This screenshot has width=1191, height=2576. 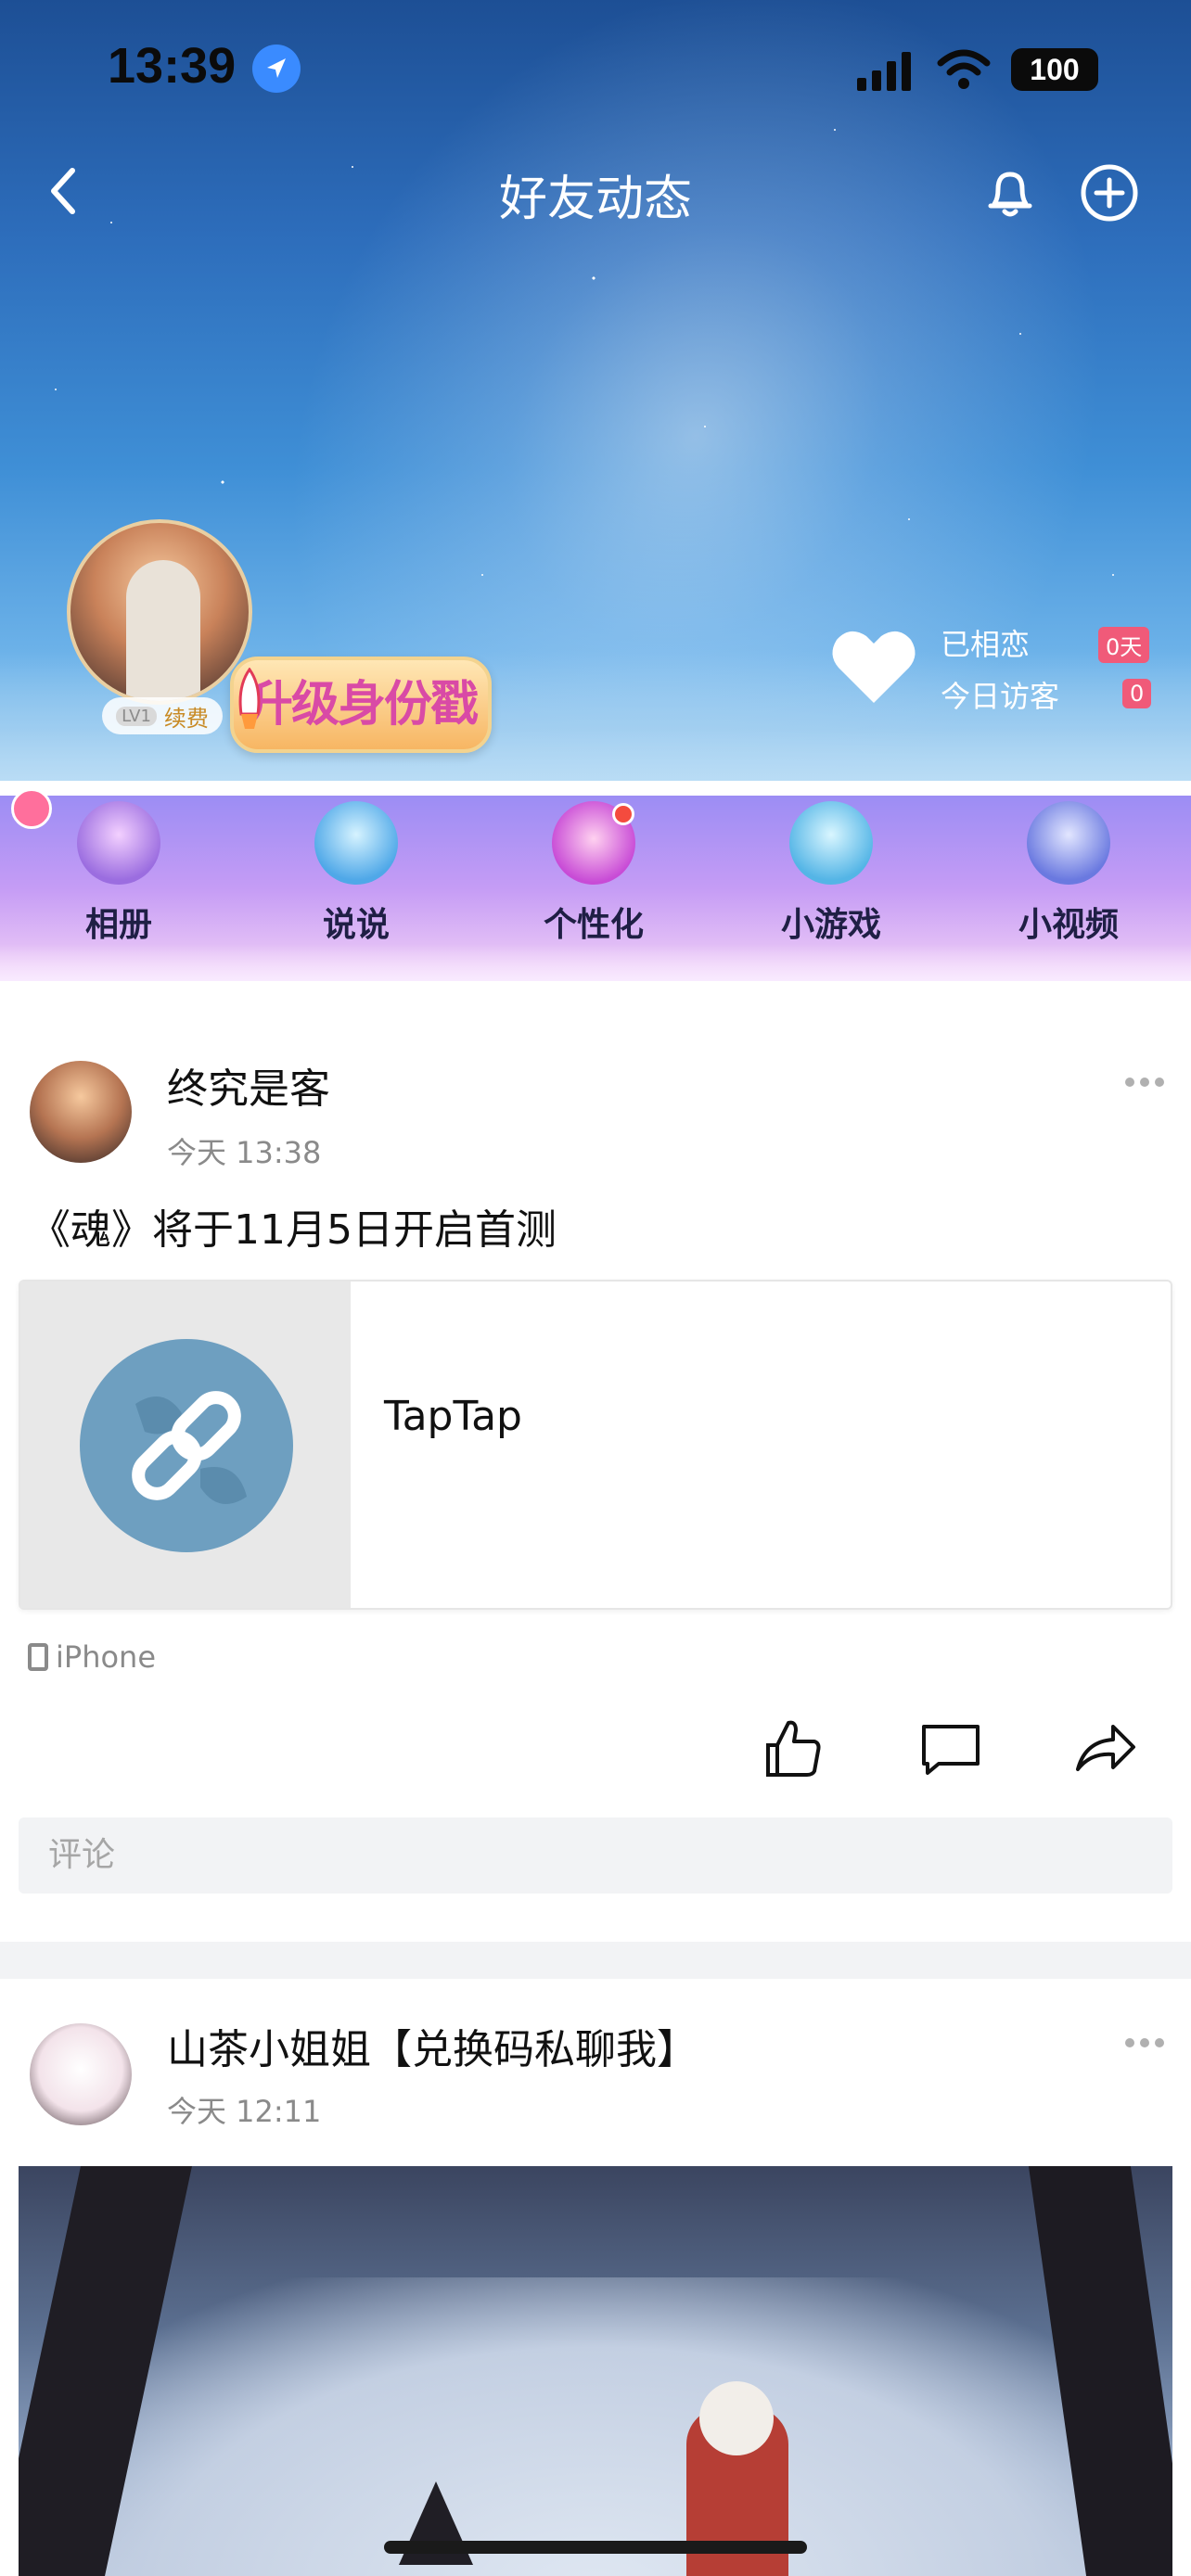 What do you see at coordinates (1124, 645) in the screenshot?
I see `love-days-value: 0天` at bounding box center [1124, 645].